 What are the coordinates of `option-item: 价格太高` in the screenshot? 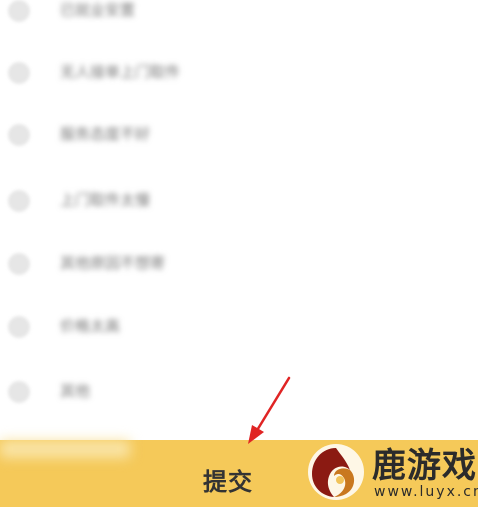 It's located at (243, 326).